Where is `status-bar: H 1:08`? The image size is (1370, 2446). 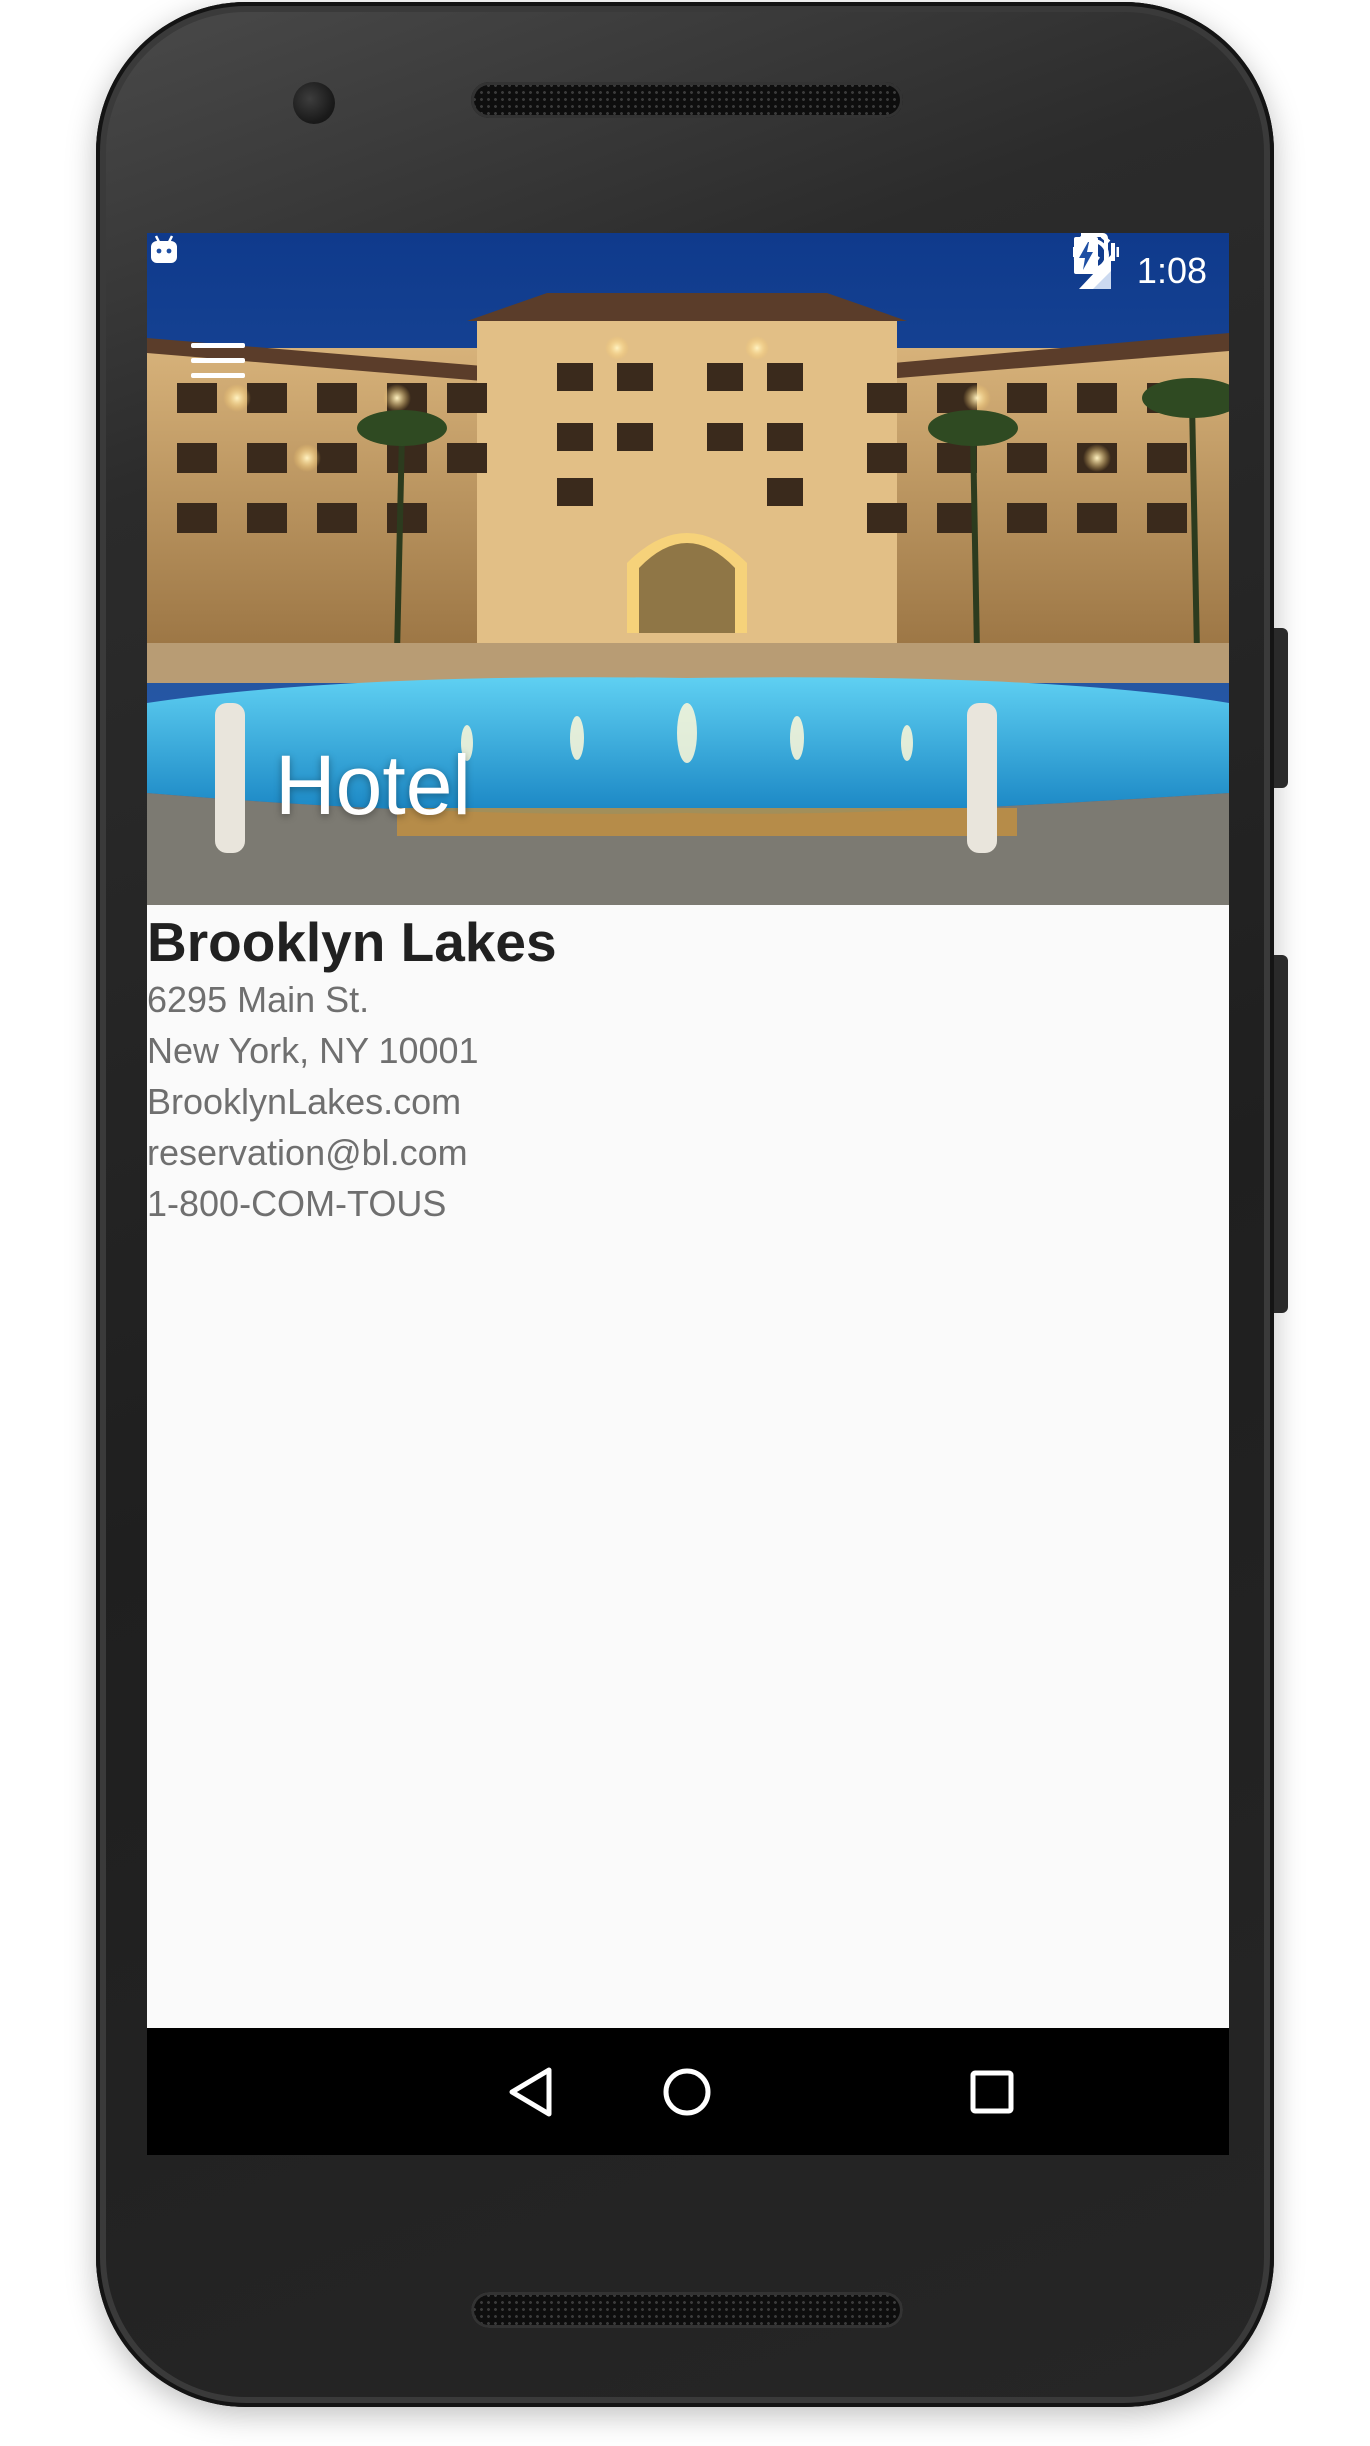 status-bar: H 1:08 is located at coordinates (688, 270).